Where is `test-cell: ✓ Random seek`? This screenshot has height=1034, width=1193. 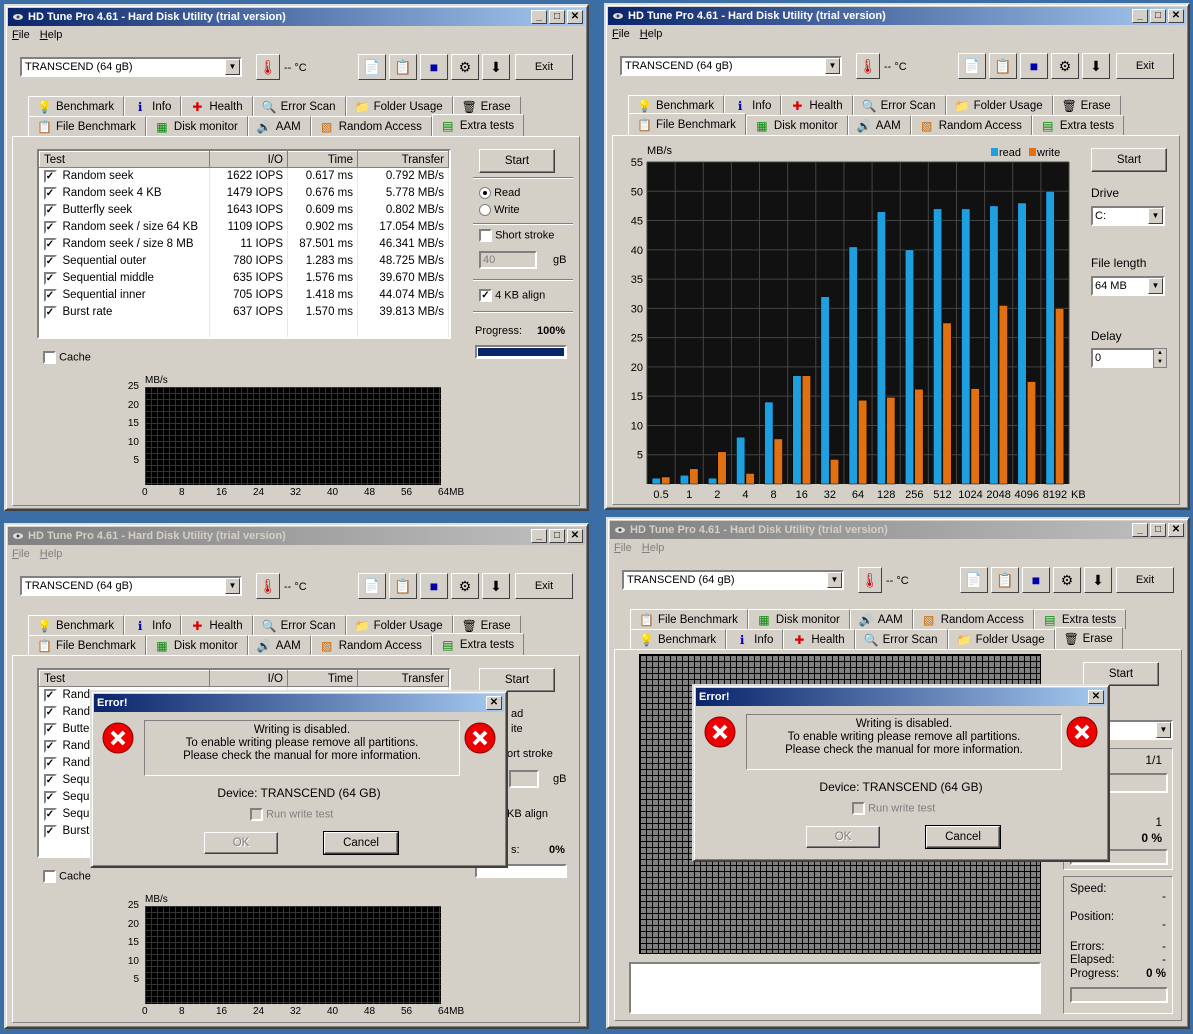 test-cell: ✓ Random seek is located at coordinates (124, 176).